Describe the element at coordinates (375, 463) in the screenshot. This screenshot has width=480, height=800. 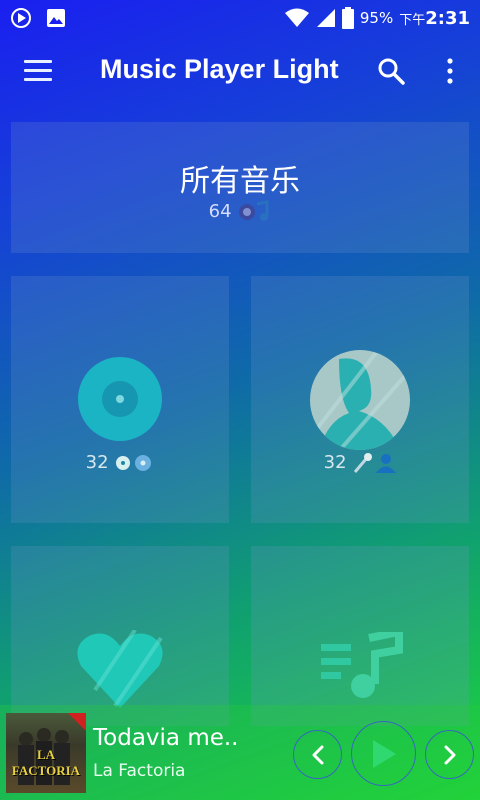
I see `mic-person-icon` at that location.